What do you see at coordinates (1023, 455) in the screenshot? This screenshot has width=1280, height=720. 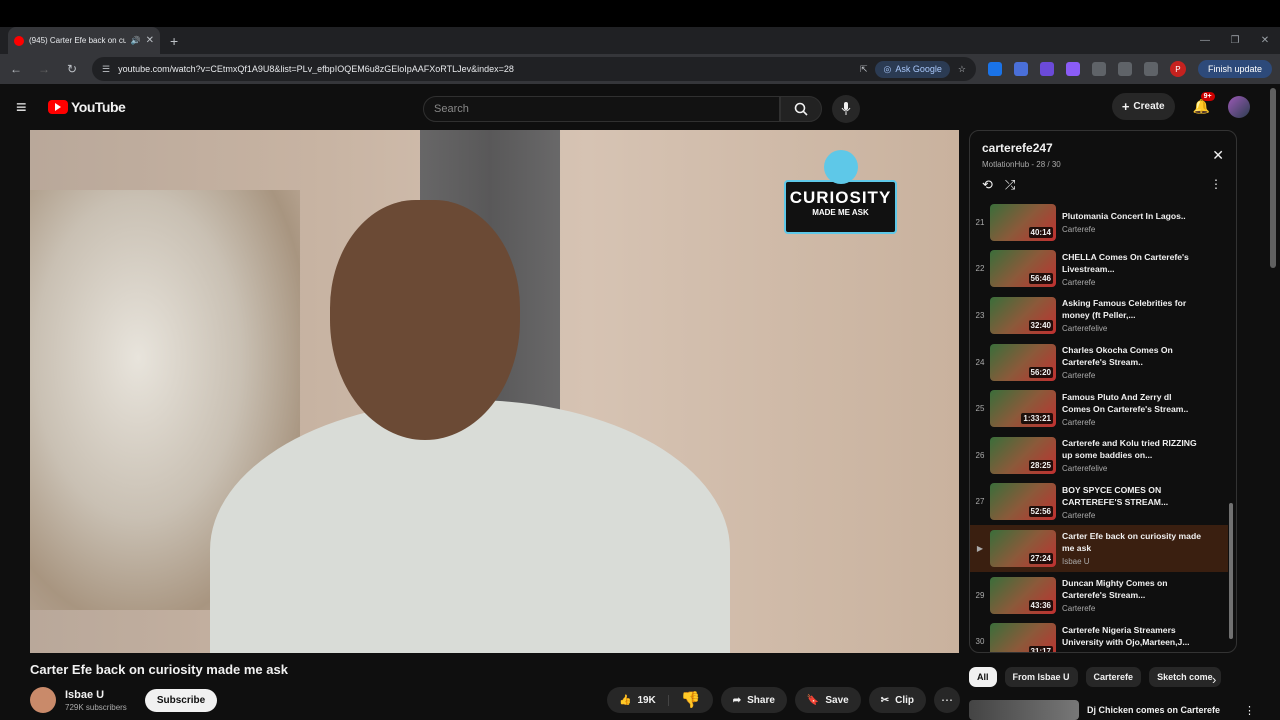 I see `playlist-item-thumbnail: 28:25` at bounding box center [1023, 455].